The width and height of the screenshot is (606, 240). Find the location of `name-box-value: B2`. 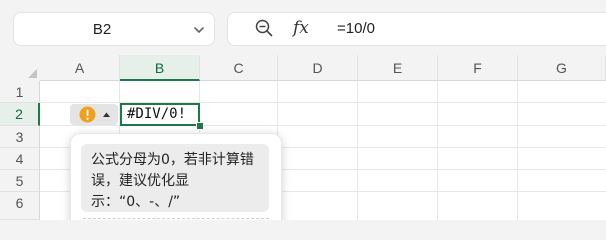

name-box-value: B2 is located at coordinates (102, 29).